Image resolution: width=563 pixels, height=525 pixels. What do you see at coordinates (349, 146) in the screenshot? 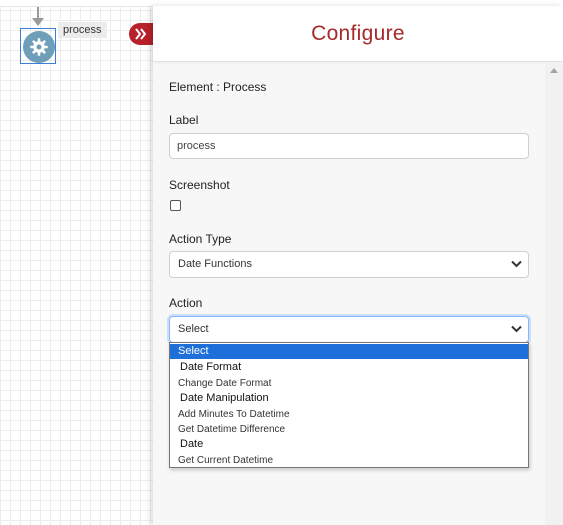
I see `label-input` at bounding box center [349, 146].